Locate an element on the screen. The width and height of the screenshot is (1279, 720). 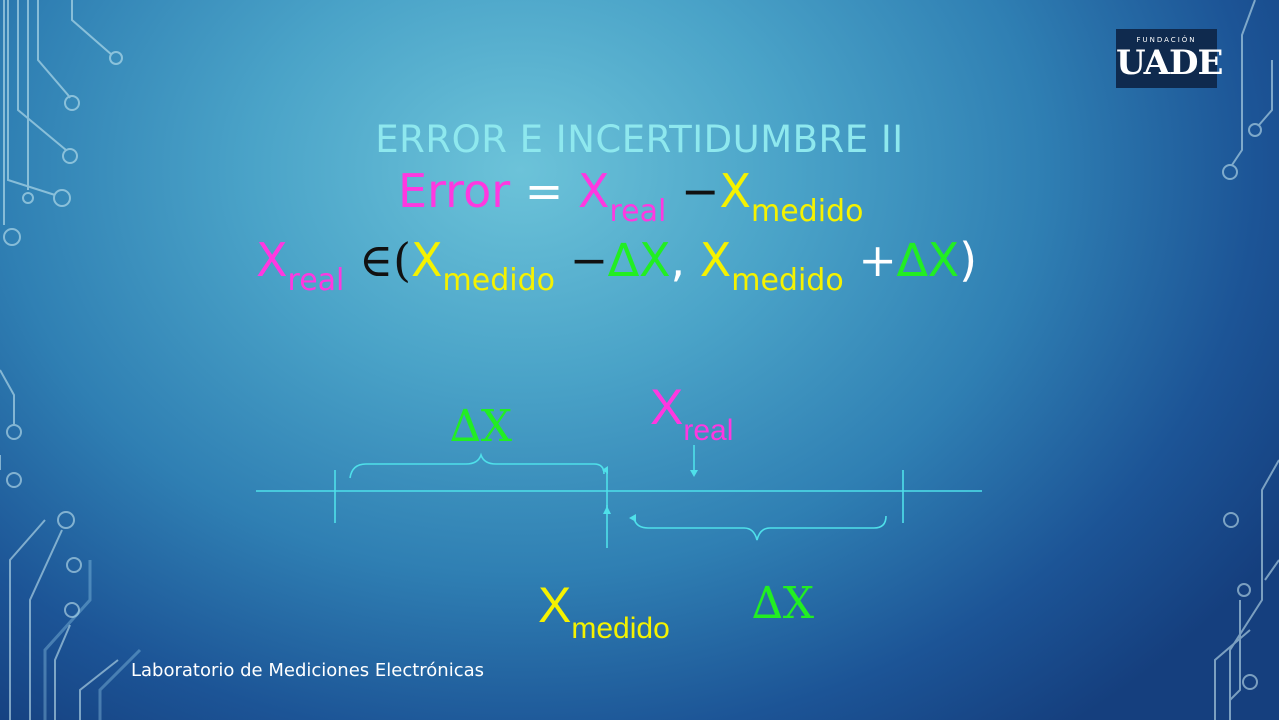
brace-bottom is located at coordinates (760, 528).